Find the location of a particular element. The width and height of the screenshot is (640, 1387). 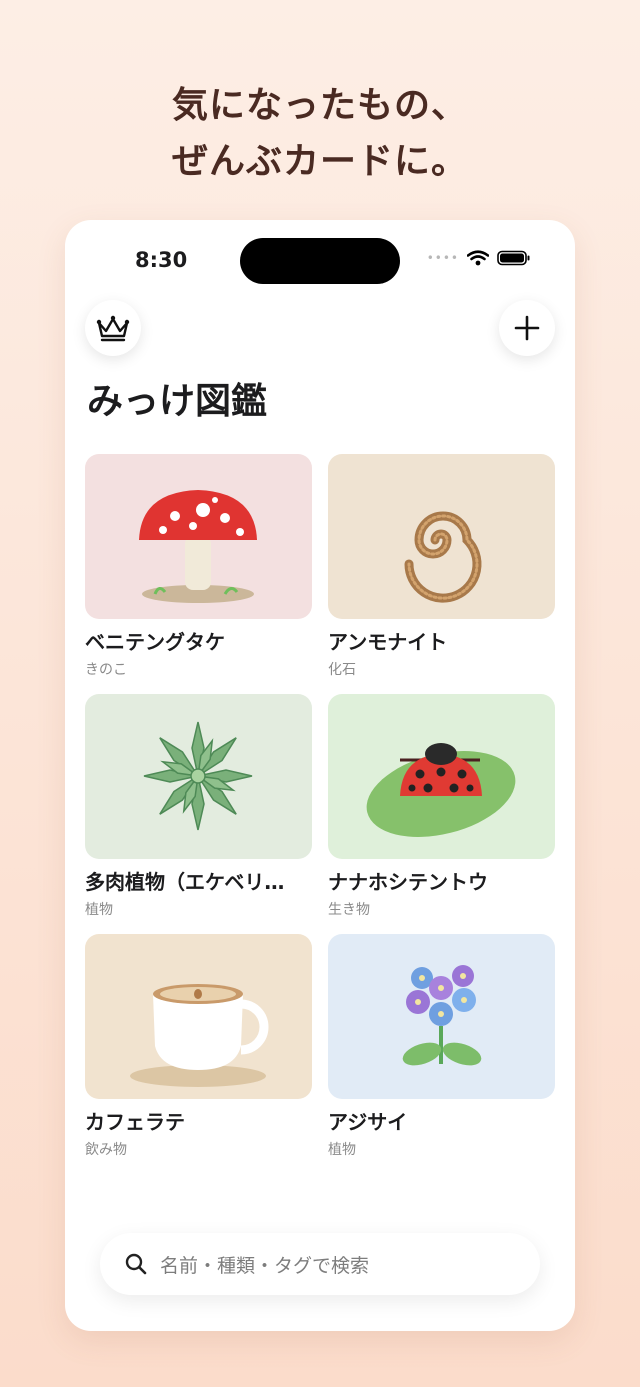

page-title: みっけ図鑑 is located at coordinates (177, 401).